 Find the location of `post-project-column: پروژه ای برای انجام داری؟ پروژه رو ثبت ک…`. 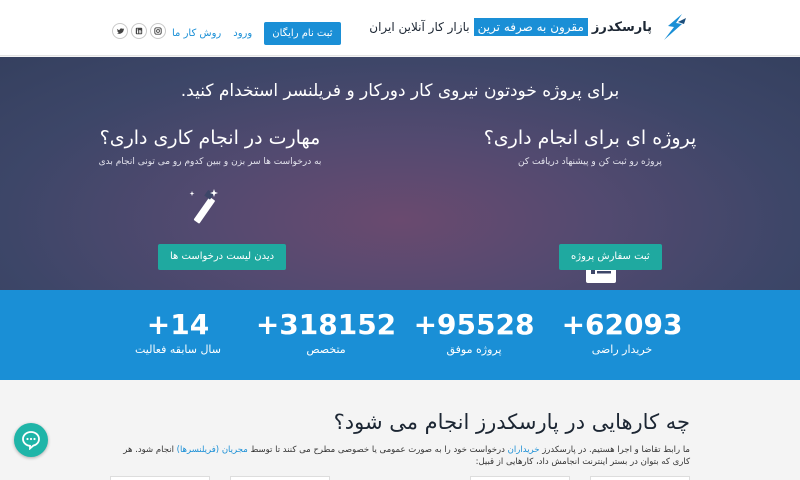

post-project-column: پروژه ای برای انجام داری؟ پروژه رو ثبت ک… is located at coordinates (590, 147).